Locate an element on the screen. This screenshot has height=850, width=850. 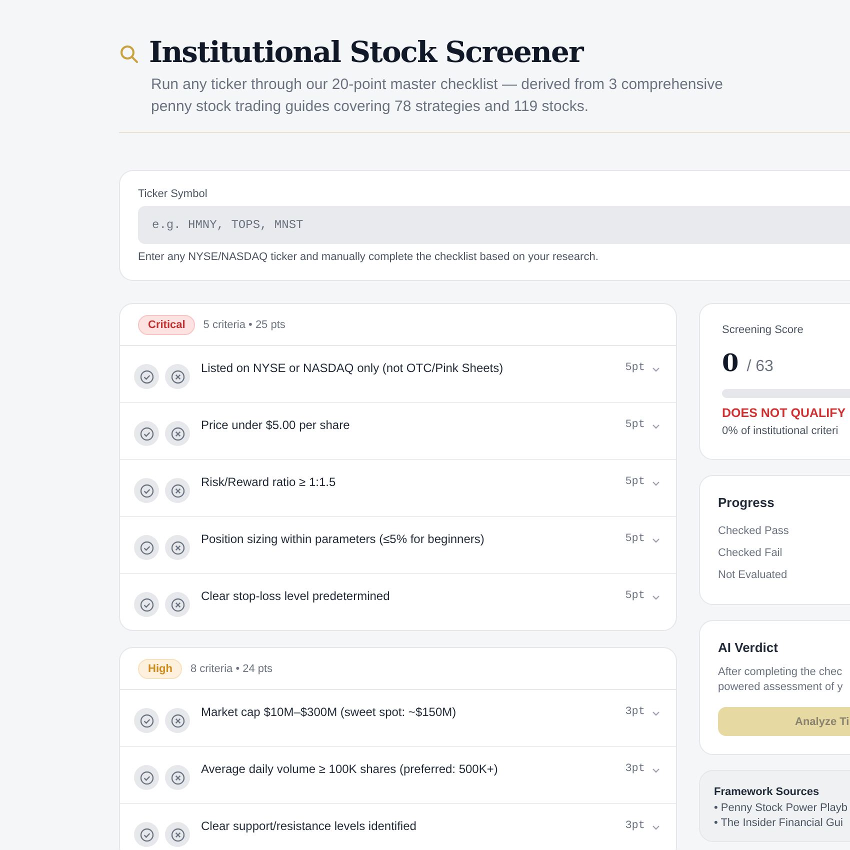
source-item: • The Insider Financial Gui is located at coordinates (779, 823).